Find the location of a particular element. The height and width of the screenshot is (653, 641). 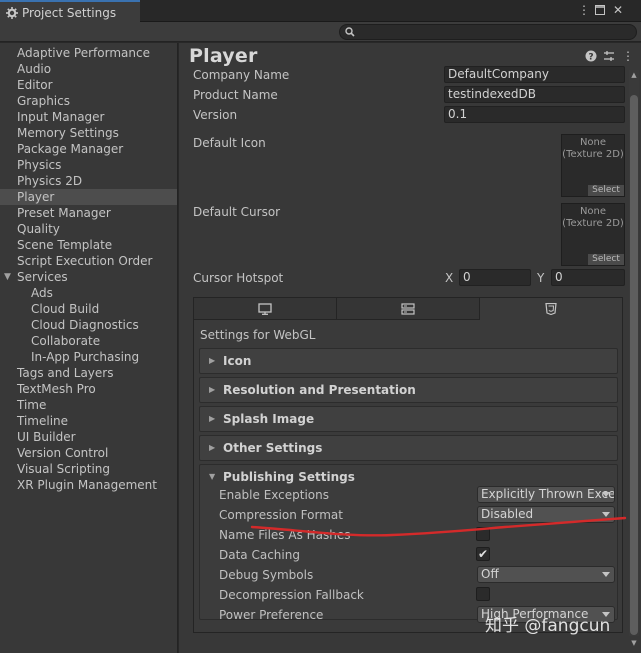

company-name-field: DefaultCompany is located at coordinates (534, 74).